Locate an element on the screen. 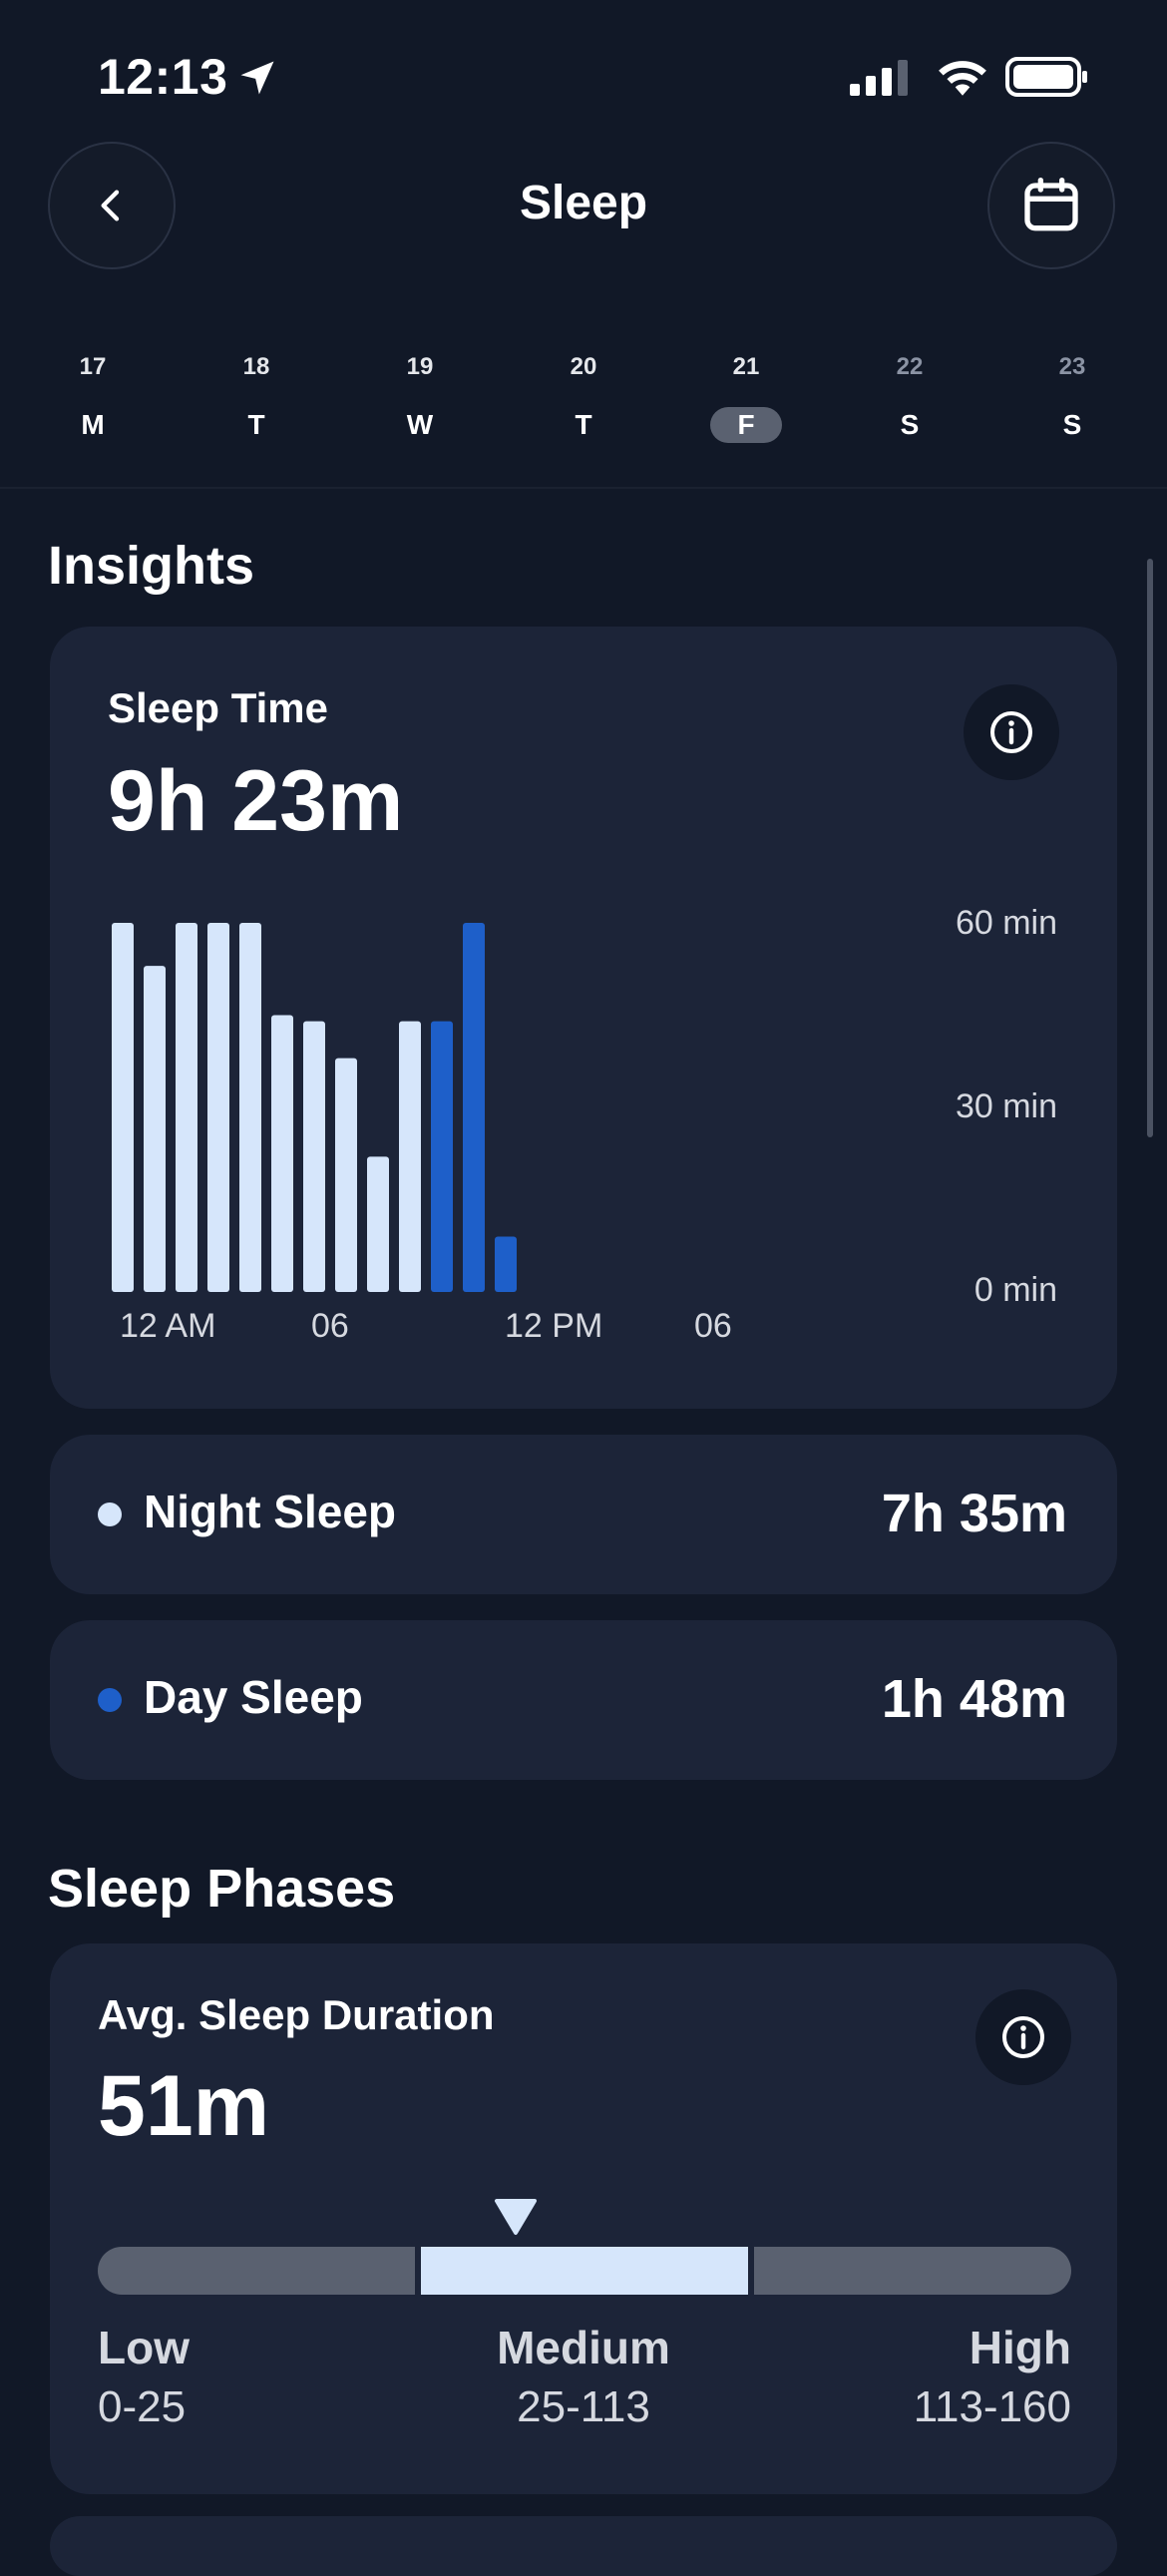  scale-medium-title: Medium is located at coordinates (583, 2347).